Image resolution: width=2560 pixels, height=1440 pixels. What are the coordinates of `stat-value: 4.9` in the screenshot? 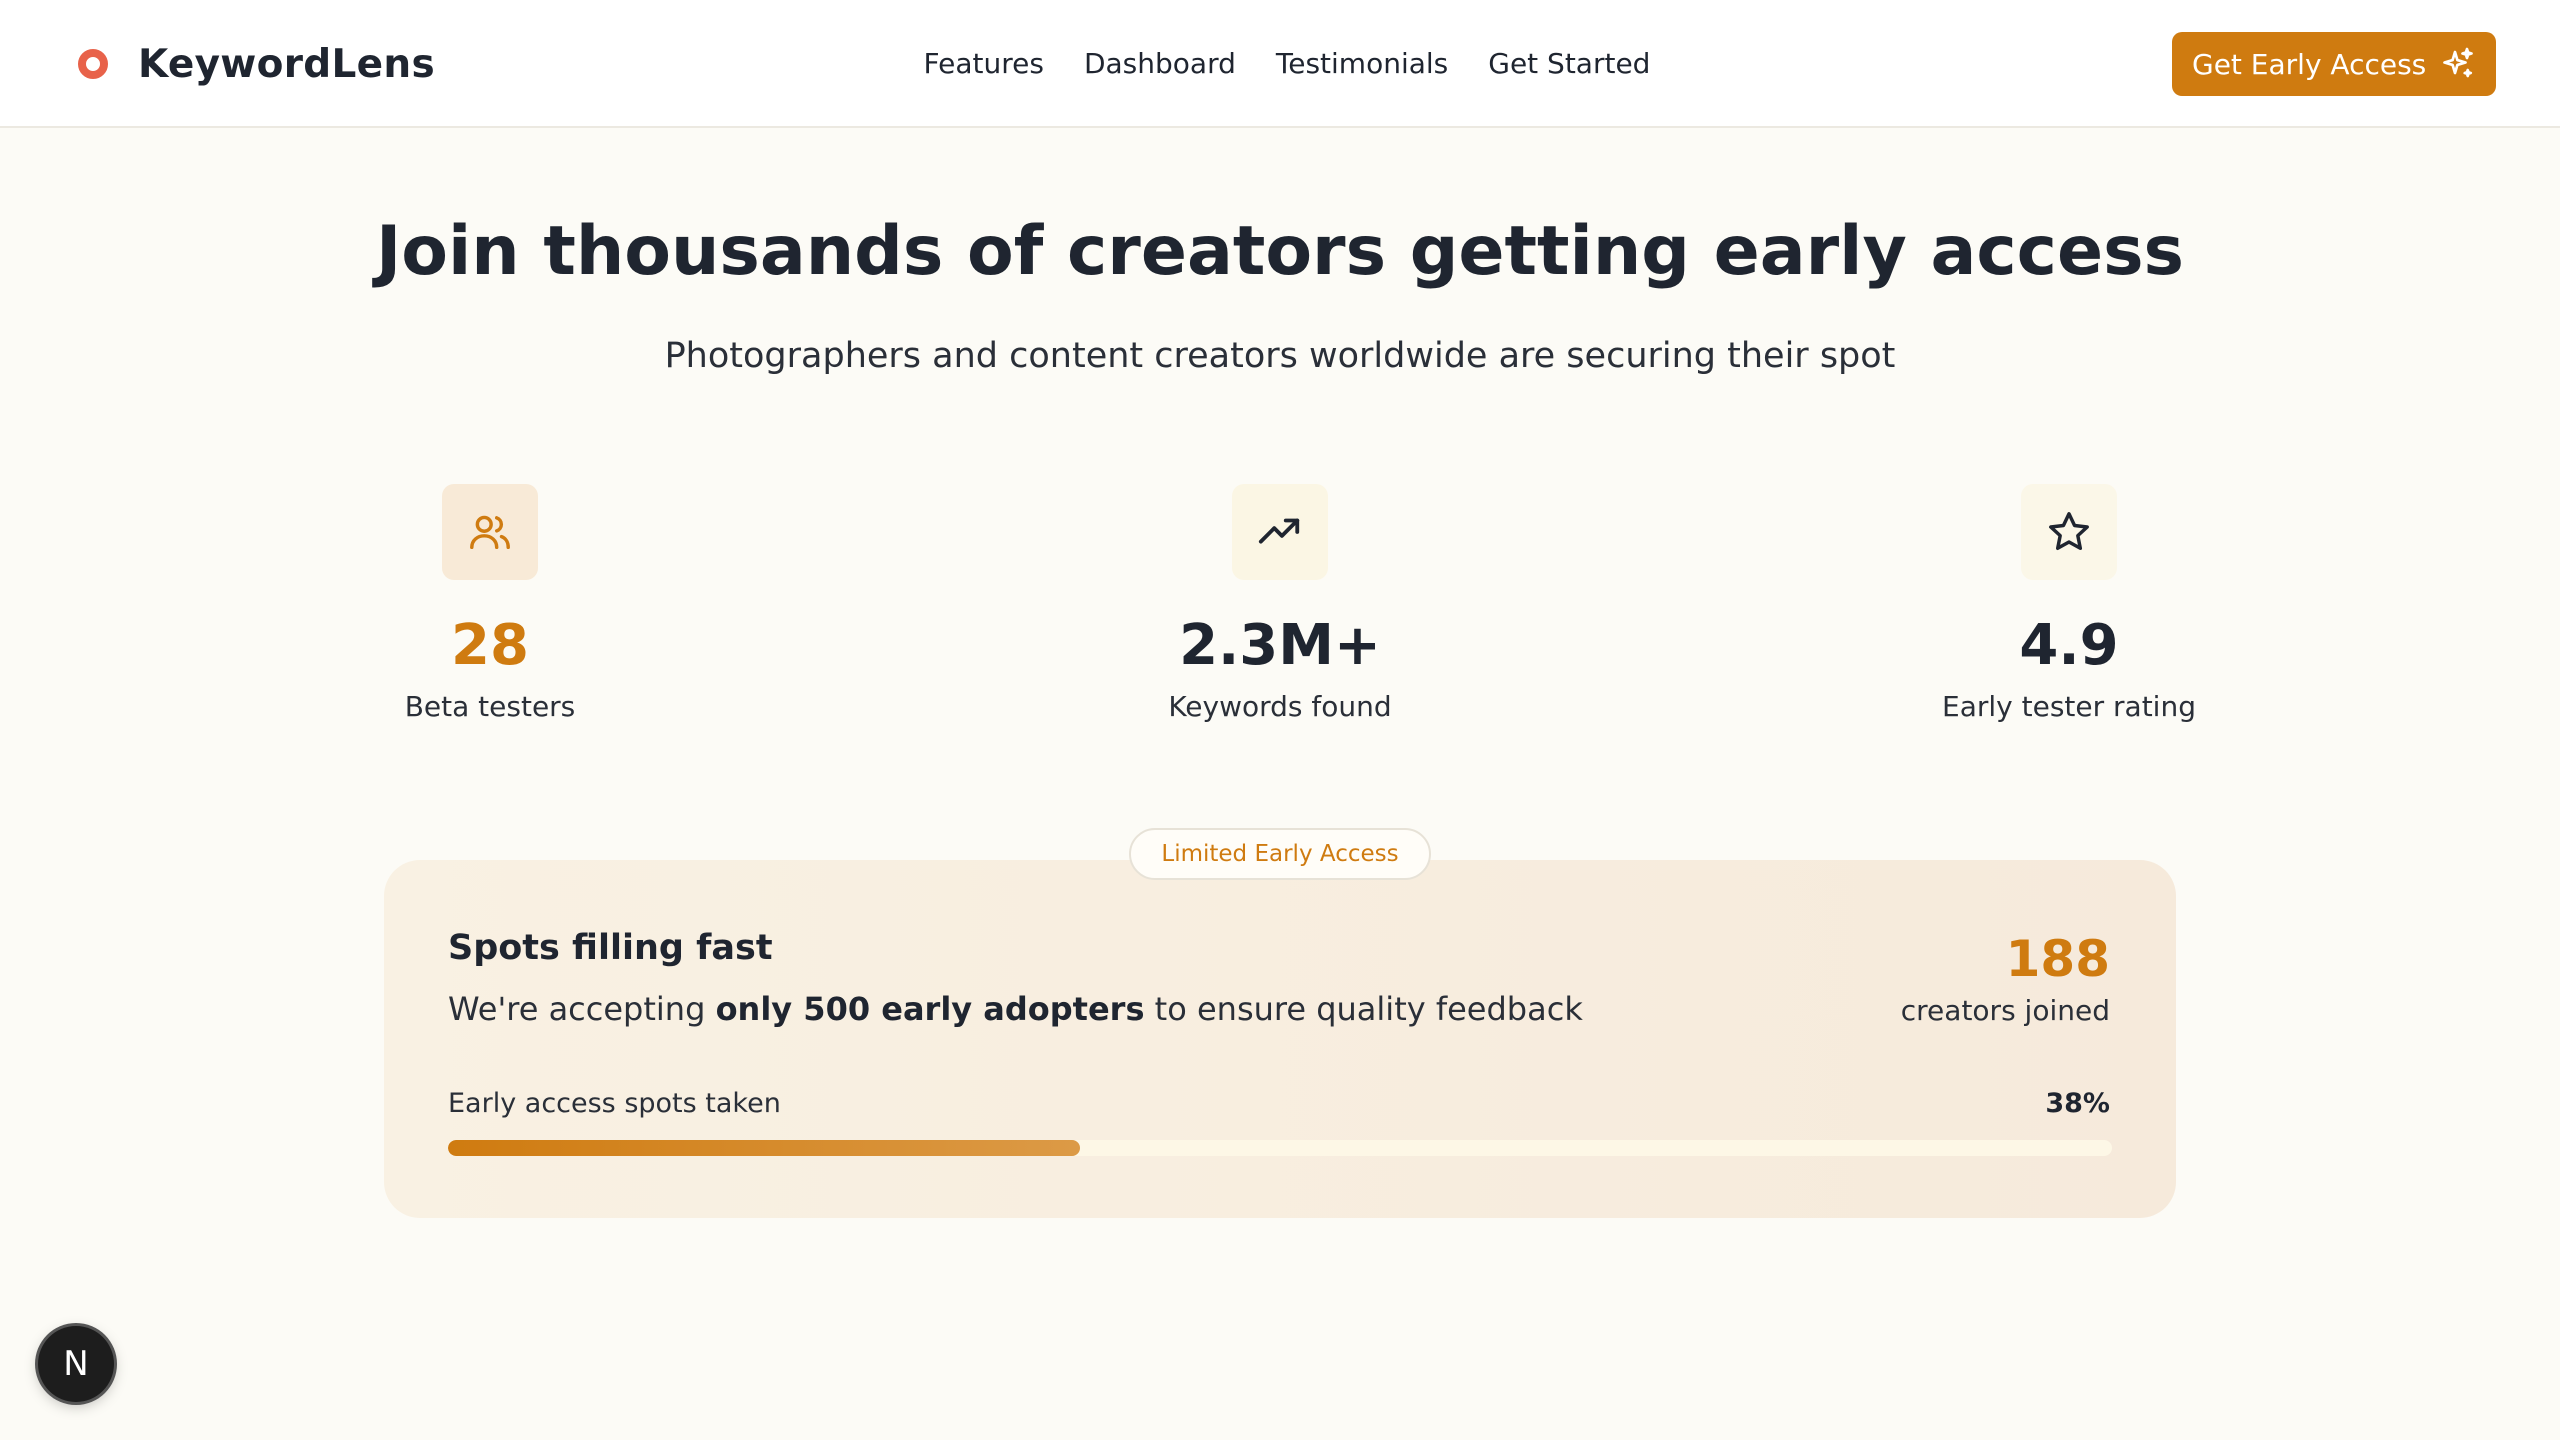 It's located at (2069, 645).